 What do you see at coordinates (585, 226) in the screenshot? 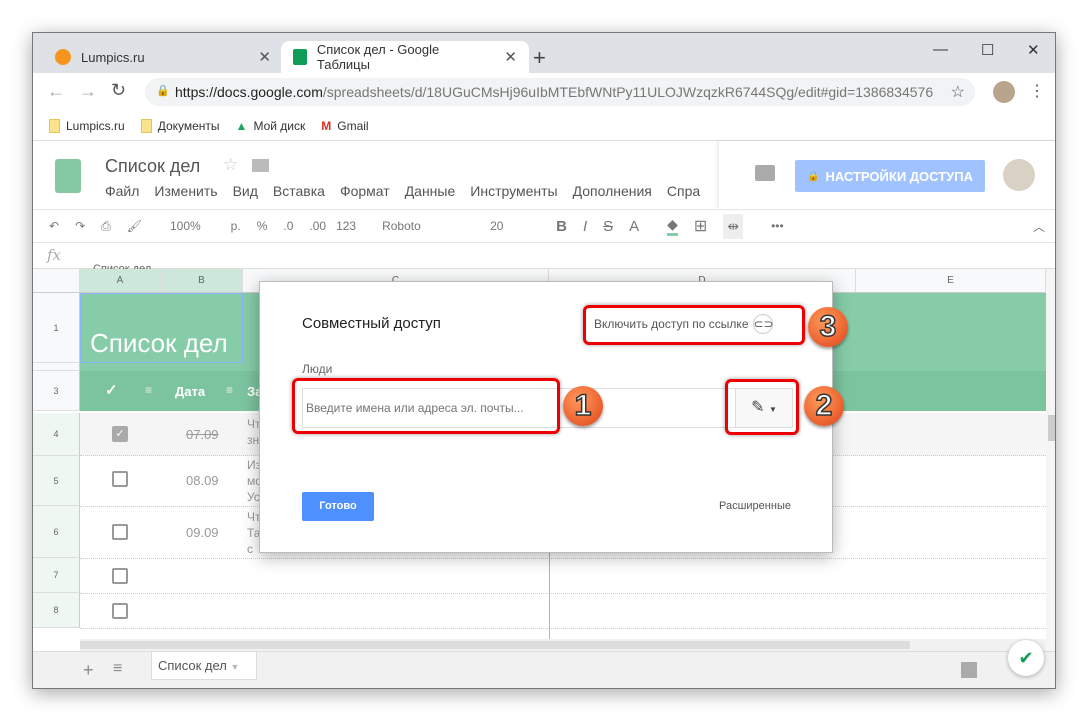
I see `italic-button: I` at bounding box center [585, 226].